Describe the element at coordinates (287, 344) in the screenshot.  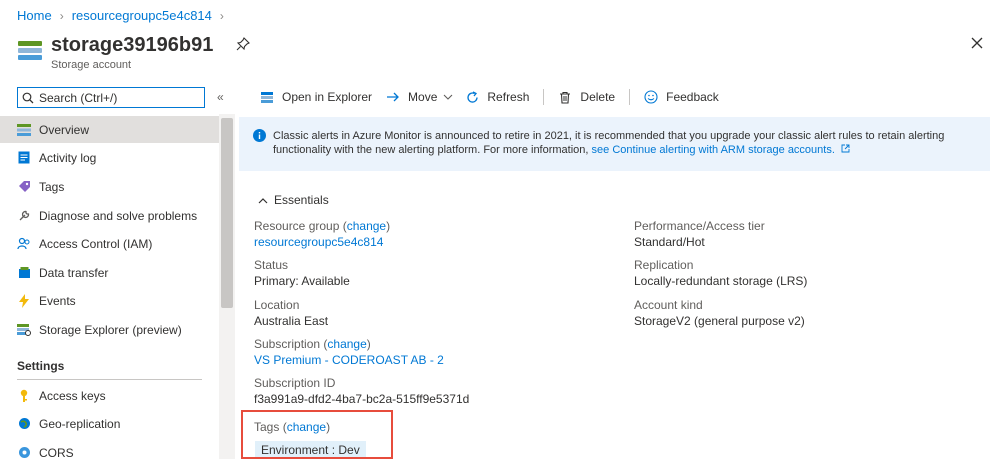
I see `subscription-label-text: Subscription` at that location.